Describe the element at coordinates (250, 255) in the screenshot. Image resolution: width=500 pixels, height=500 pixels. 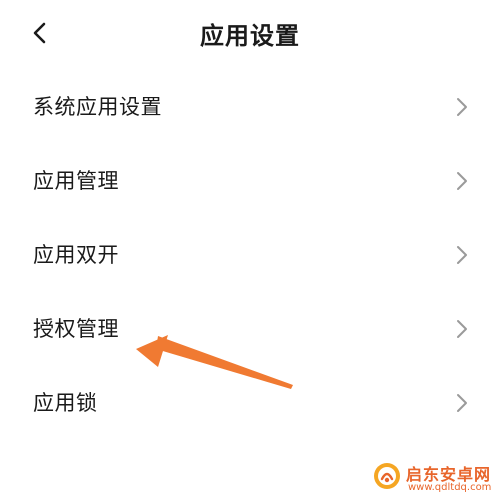
I see `menu-item-dual-apps: 应用双开` at that location.